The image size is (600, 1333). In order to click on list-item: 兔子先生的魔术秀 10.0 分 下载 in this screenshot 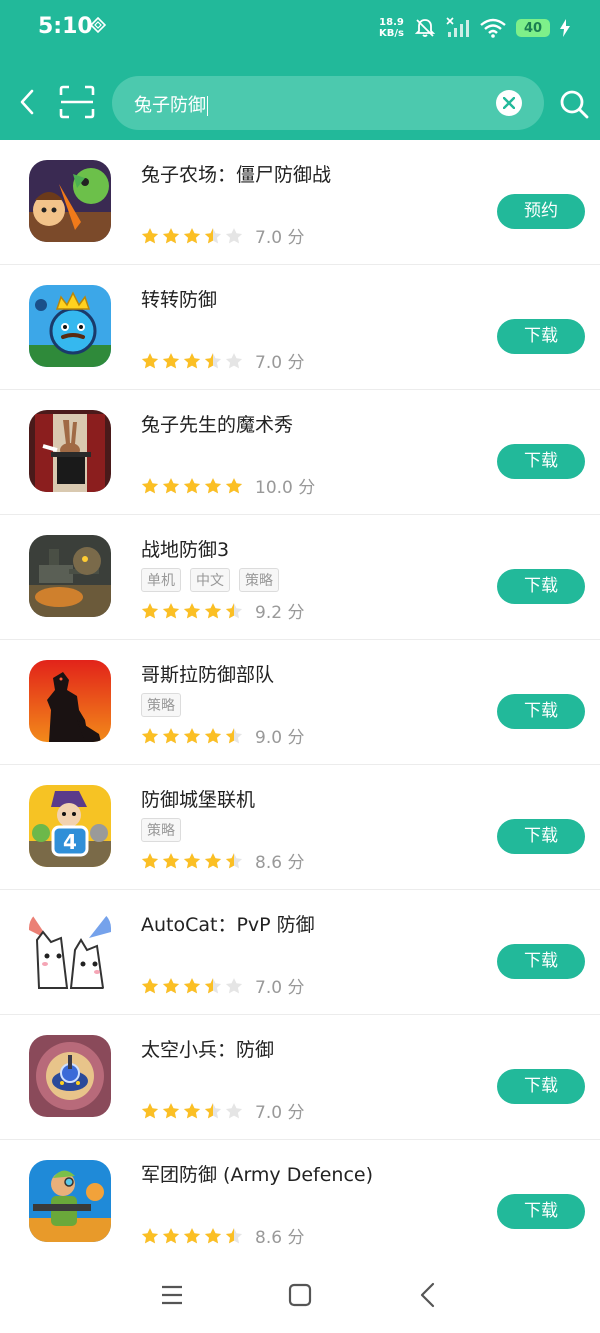, I will do `click(300, 452)`.